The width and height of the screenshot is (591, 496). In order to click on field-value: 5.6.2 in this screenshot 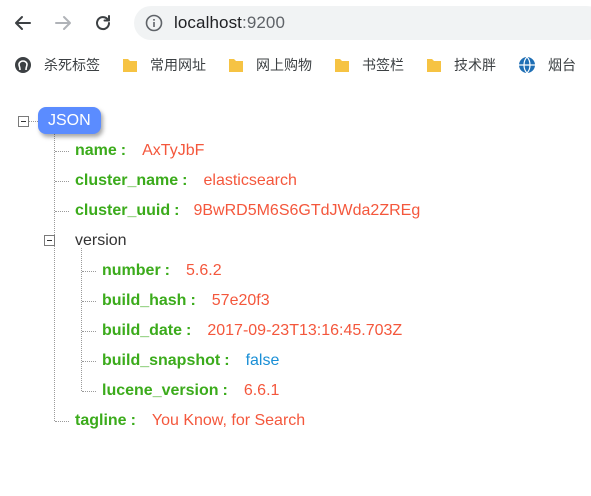, I will do `click(204, 270)`.